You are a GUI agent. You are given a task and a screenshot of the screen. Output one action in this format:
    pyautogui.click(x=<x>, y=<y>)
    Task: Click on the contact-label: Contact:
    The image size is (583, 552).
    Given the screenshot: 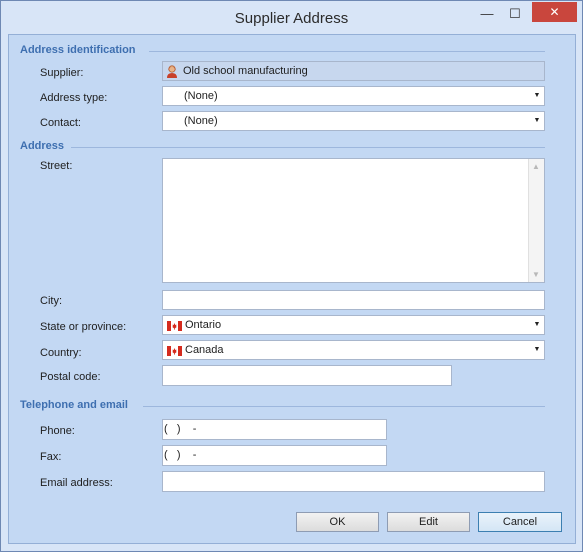 What is the action you would take?
    pyautogui.click(x=60, y=123)
    